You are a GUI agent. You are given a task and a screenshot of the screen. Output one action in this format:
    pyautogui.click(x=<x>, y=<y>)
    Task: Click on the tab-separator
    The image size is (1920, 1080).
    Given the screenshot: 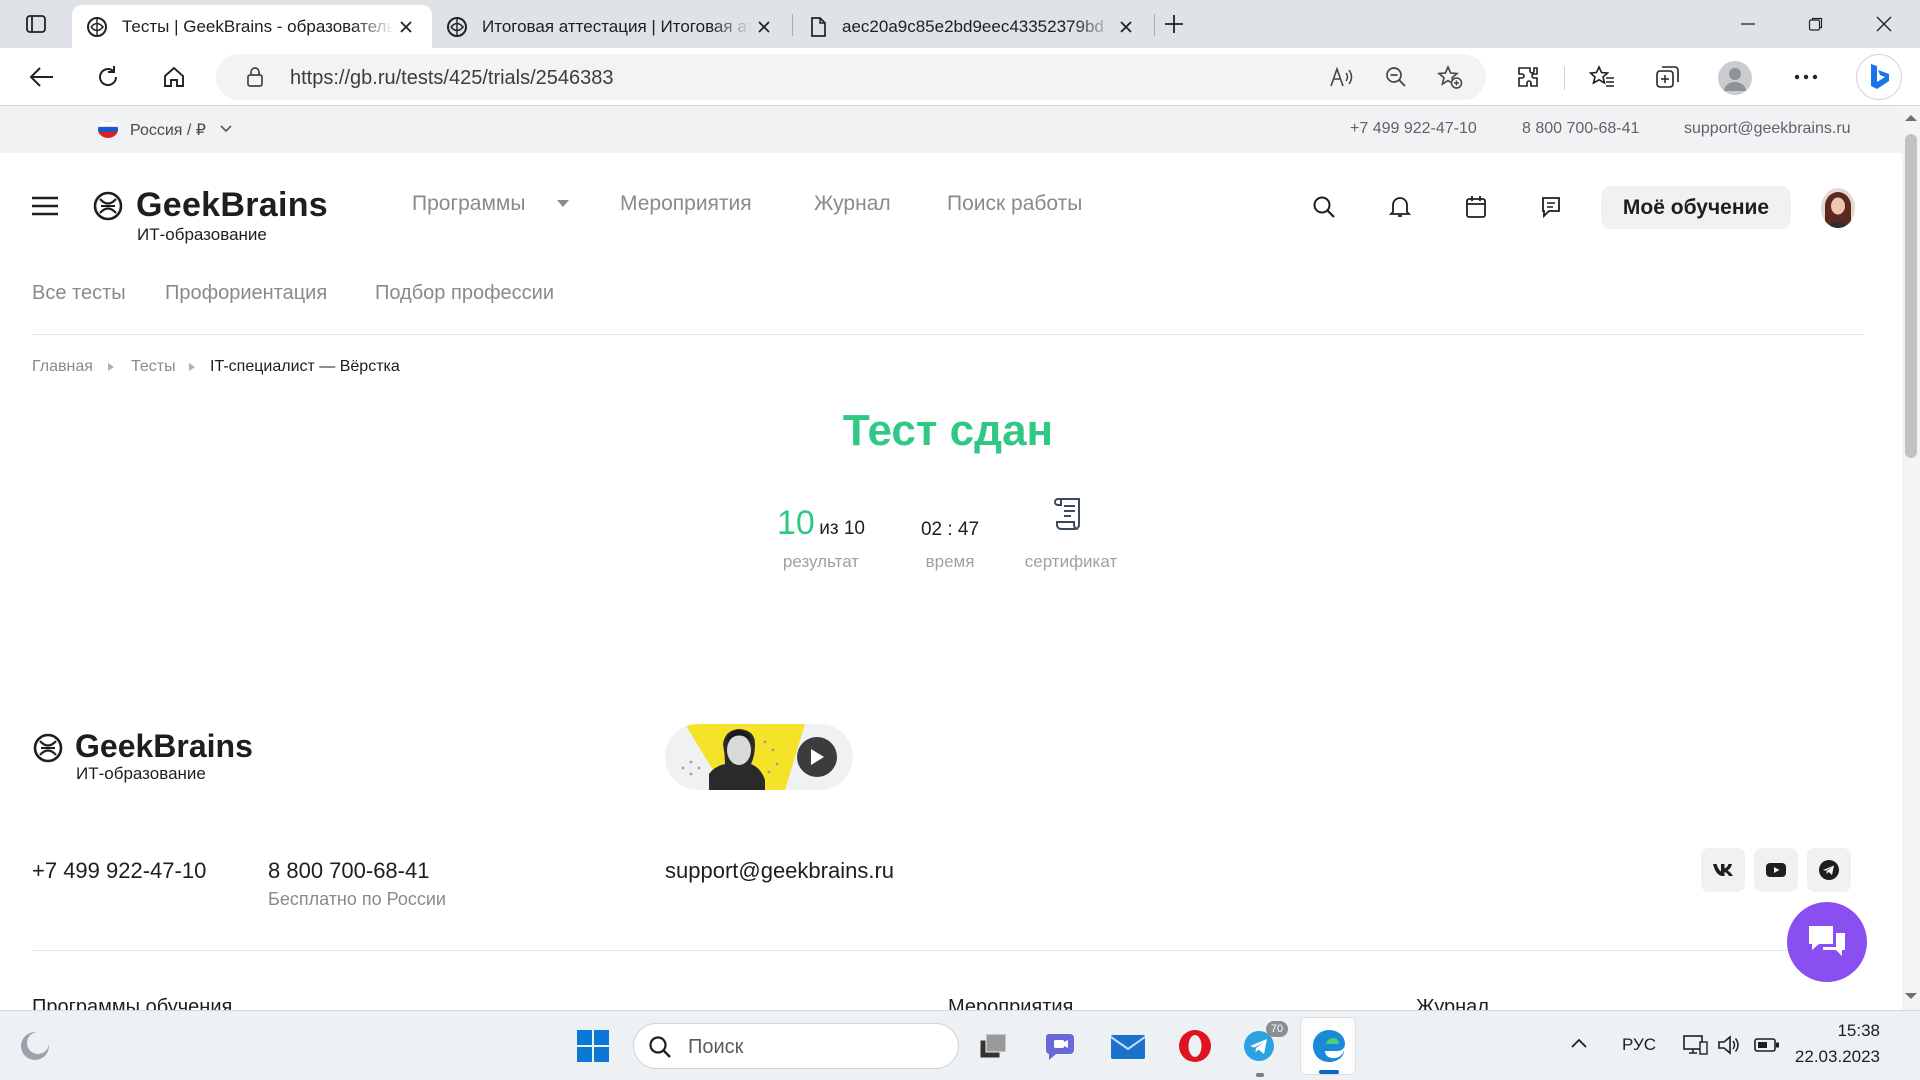 What is the action you would take?
    pyautogui.click(x=792, y=25)
    